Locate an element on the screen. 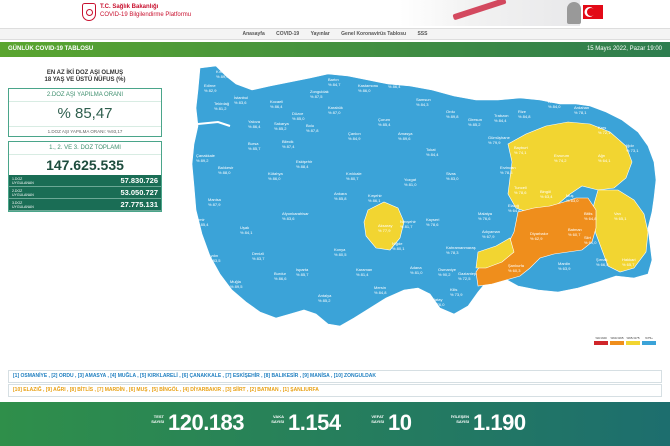 The height and width of the screenshot is (446, 670). nav-item-yayinlar: Yayınlar is located at coordinates (320, 34).